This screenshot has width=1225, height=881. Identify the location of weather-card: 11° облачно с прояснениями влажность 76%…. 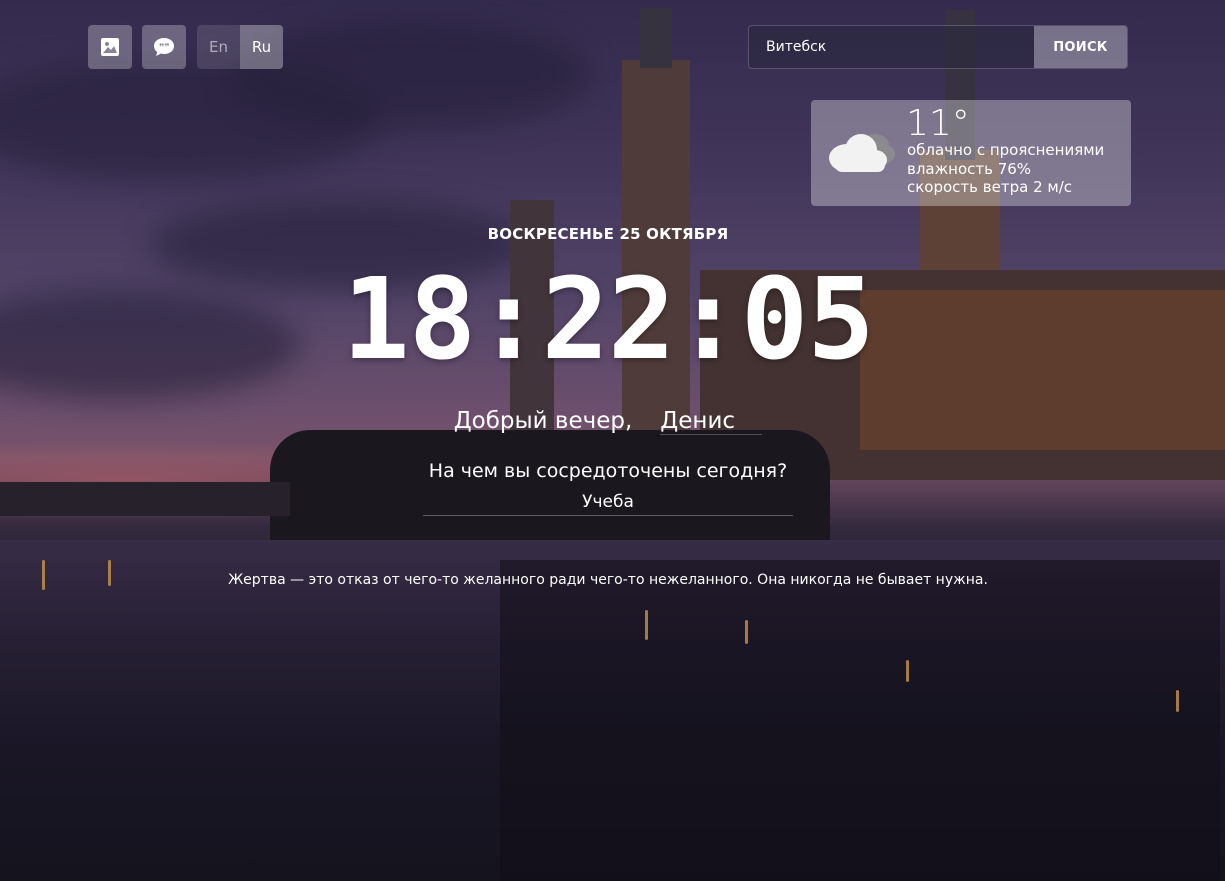
(971, 153).